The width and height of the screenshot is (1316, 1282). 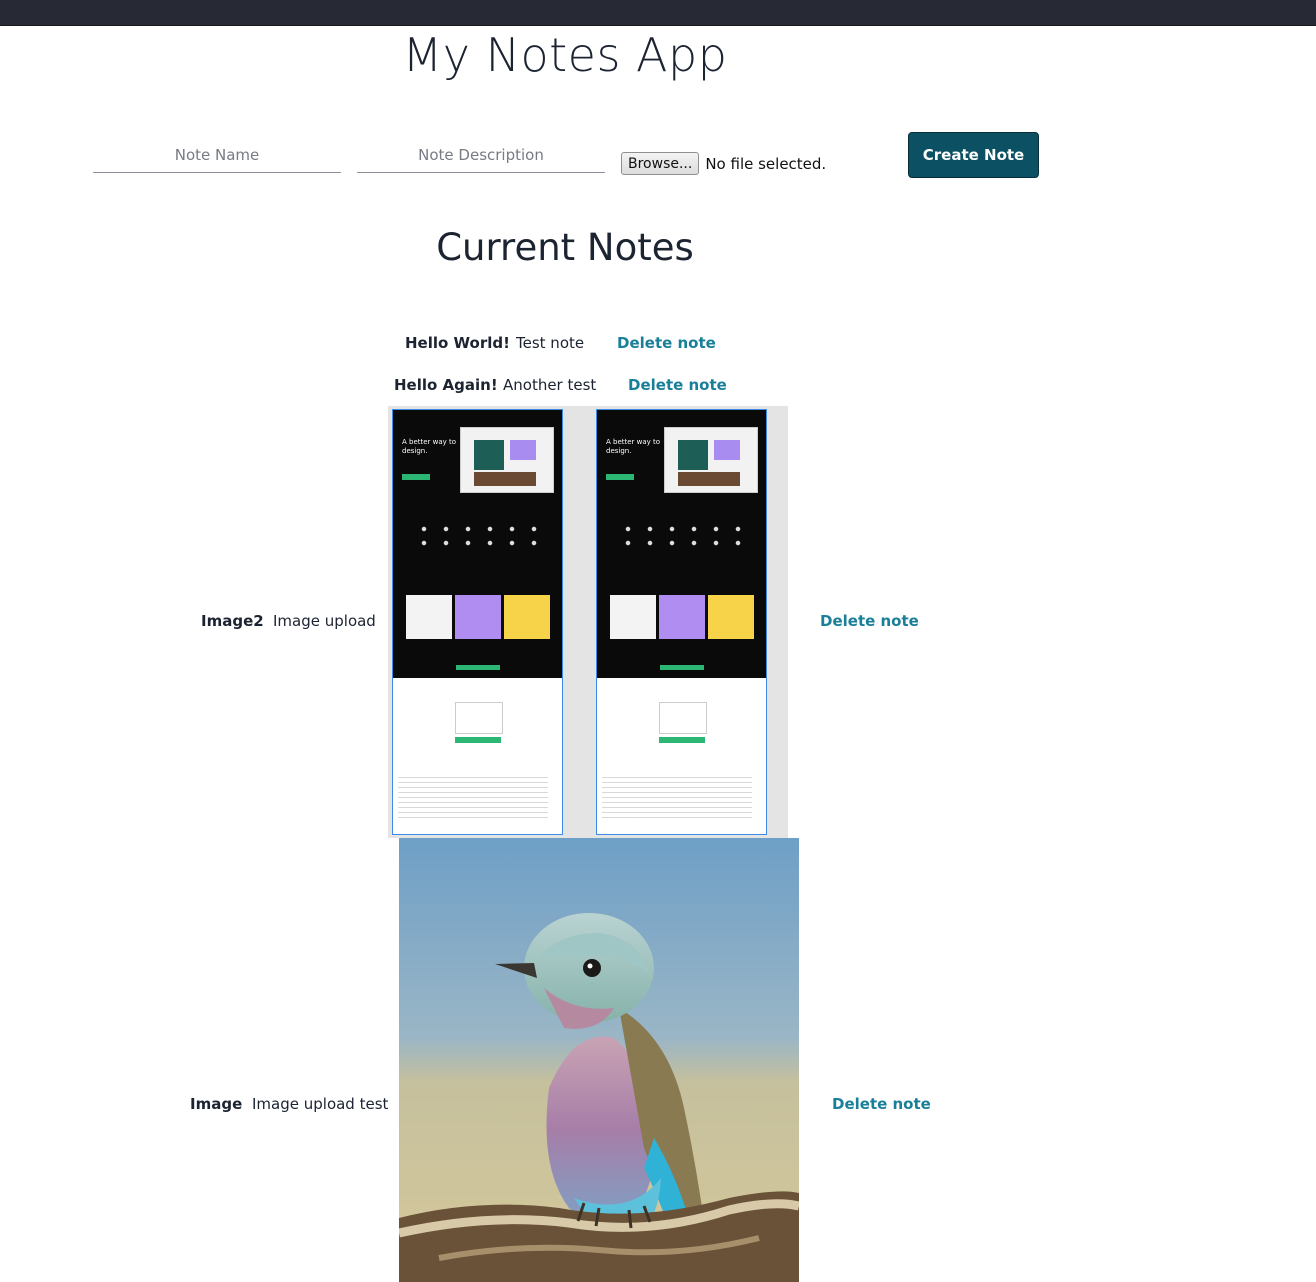 I want to click on note-name: Hello Again!, so click(x=446, y=385).